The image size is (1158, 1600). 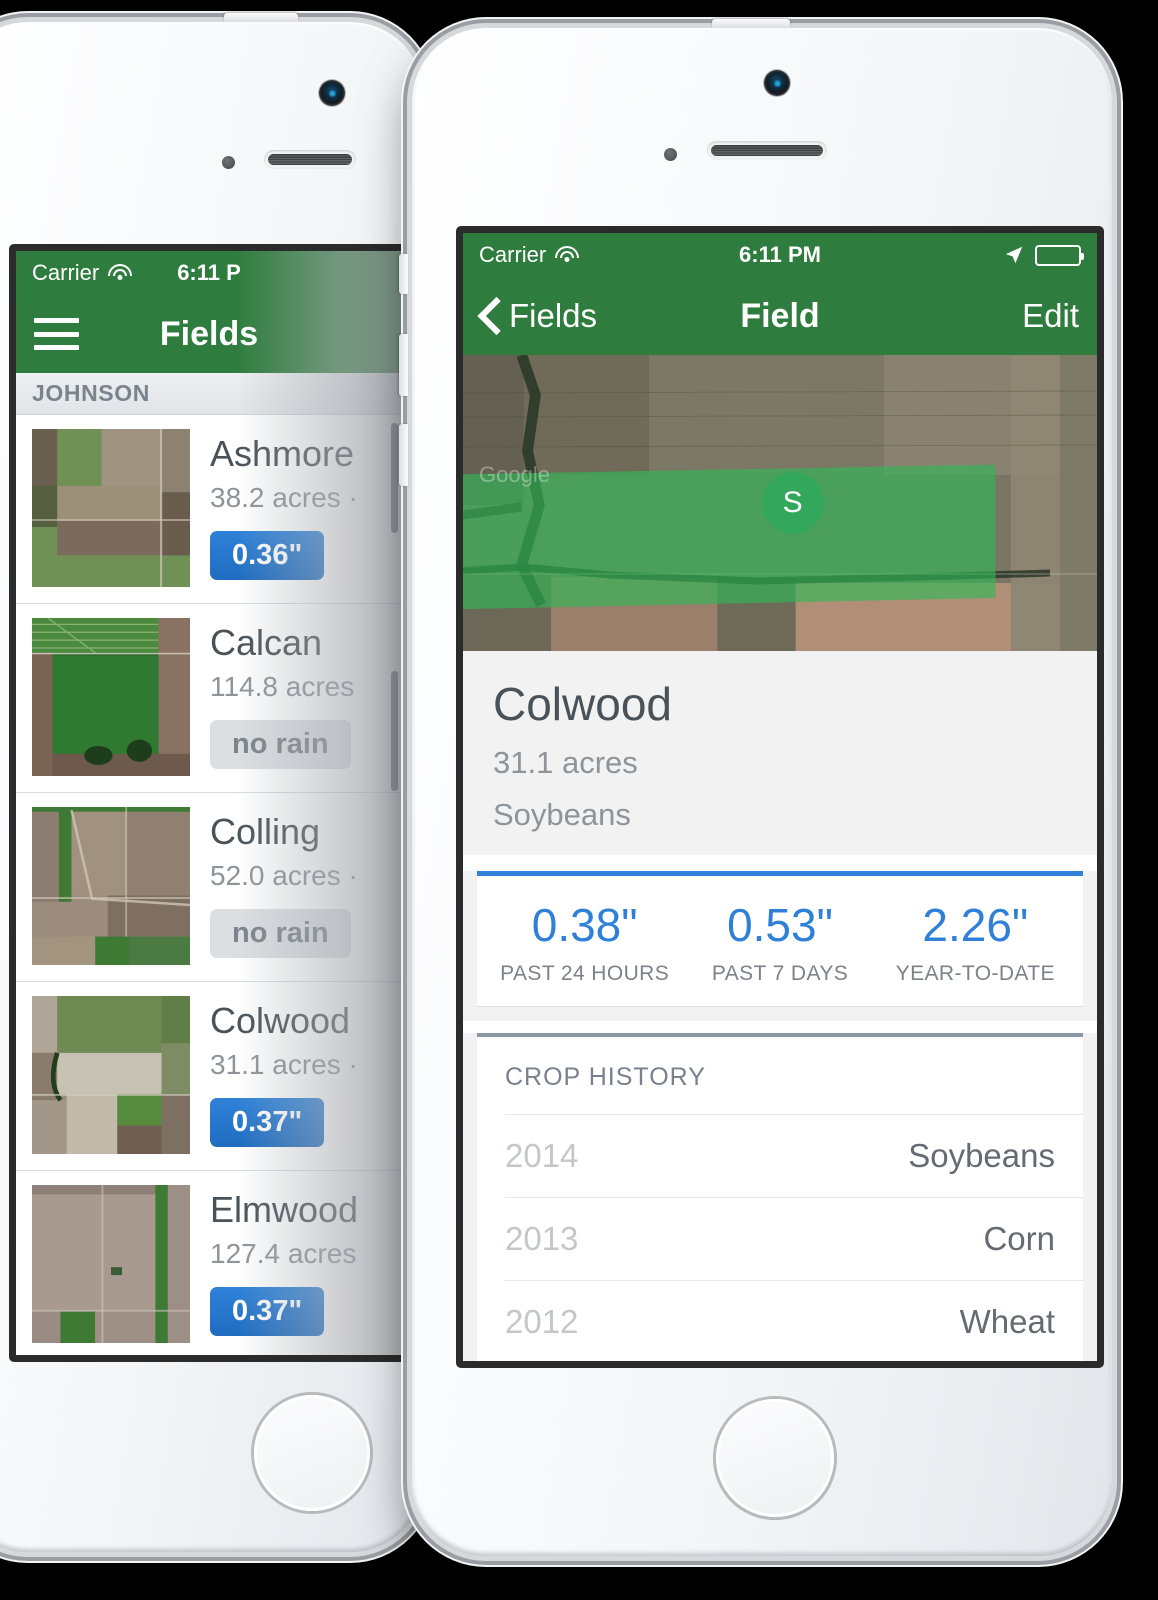 I want to click on edit-button: Edit, so click(x=1050, y=316).